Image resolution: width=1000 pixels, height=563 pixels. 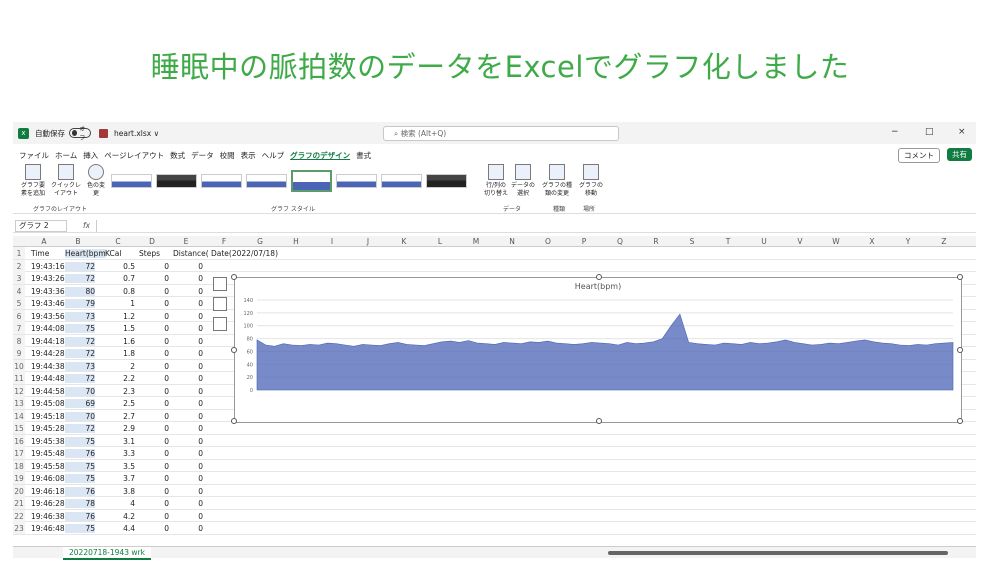 What do you see at coordinates (929, 132) in the screenshot?
I see `maximize-button: □` at bounding box center [929, 132].